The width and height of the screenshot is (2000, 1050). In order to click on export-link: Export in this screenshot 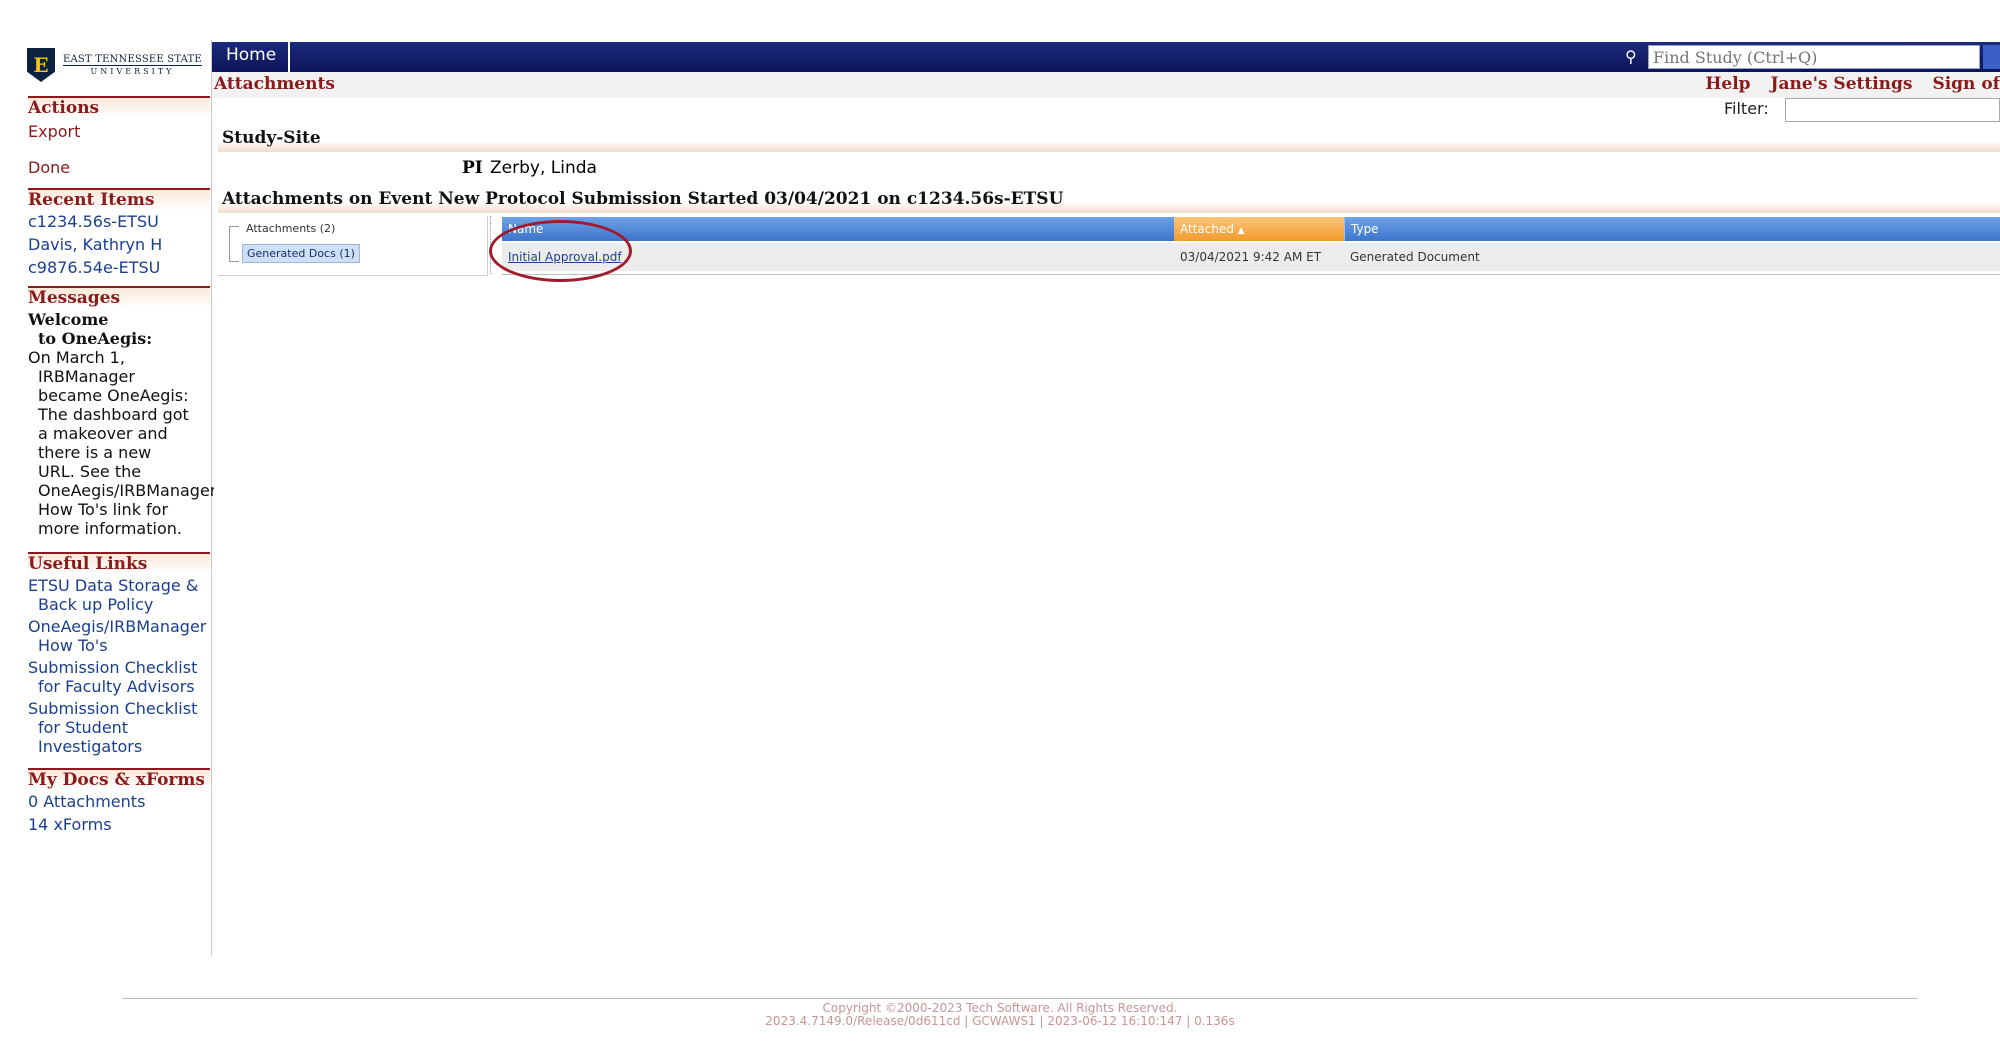, I will do `click(119, 131)`.